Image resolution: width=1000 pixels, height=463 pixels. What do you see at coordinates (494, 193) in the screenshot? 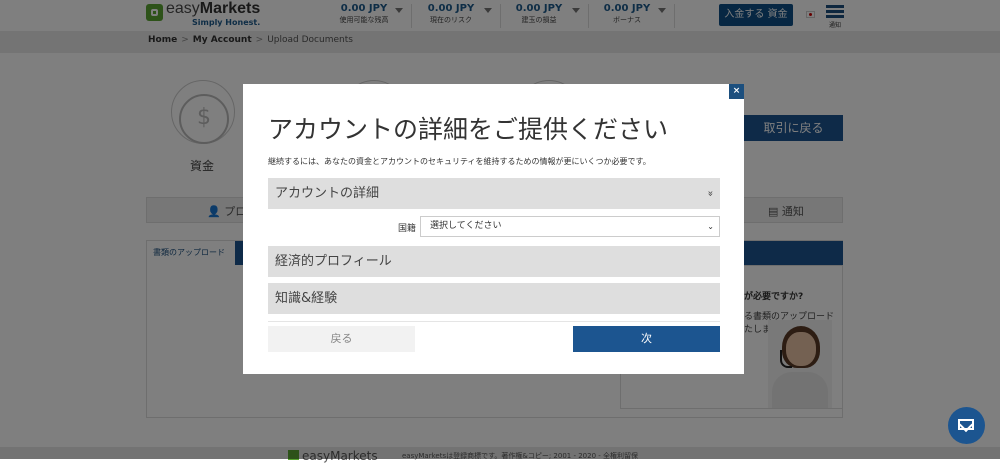
I see `section-account-details: アカウントの詳細 »` at bounding box center [494, 193].